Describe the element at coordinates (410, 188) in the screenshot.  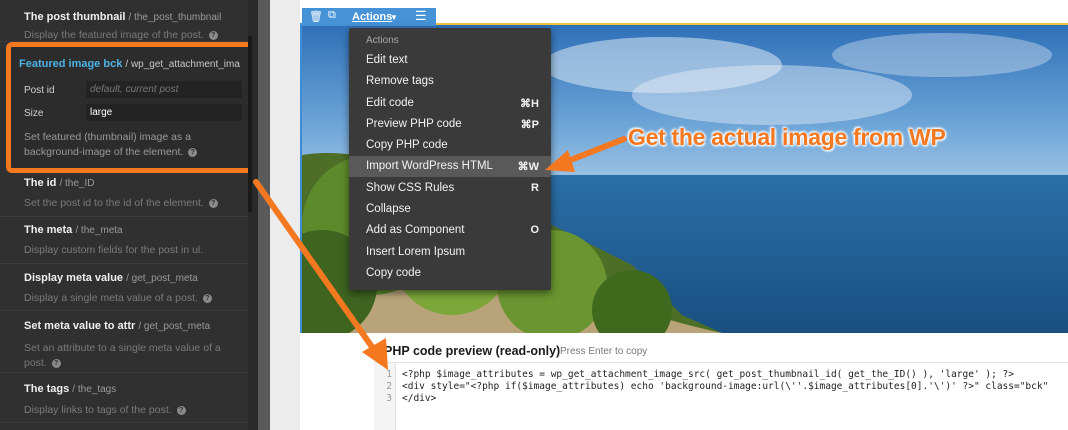
I see `menu-item-label: Show CSS Rules` at that location.